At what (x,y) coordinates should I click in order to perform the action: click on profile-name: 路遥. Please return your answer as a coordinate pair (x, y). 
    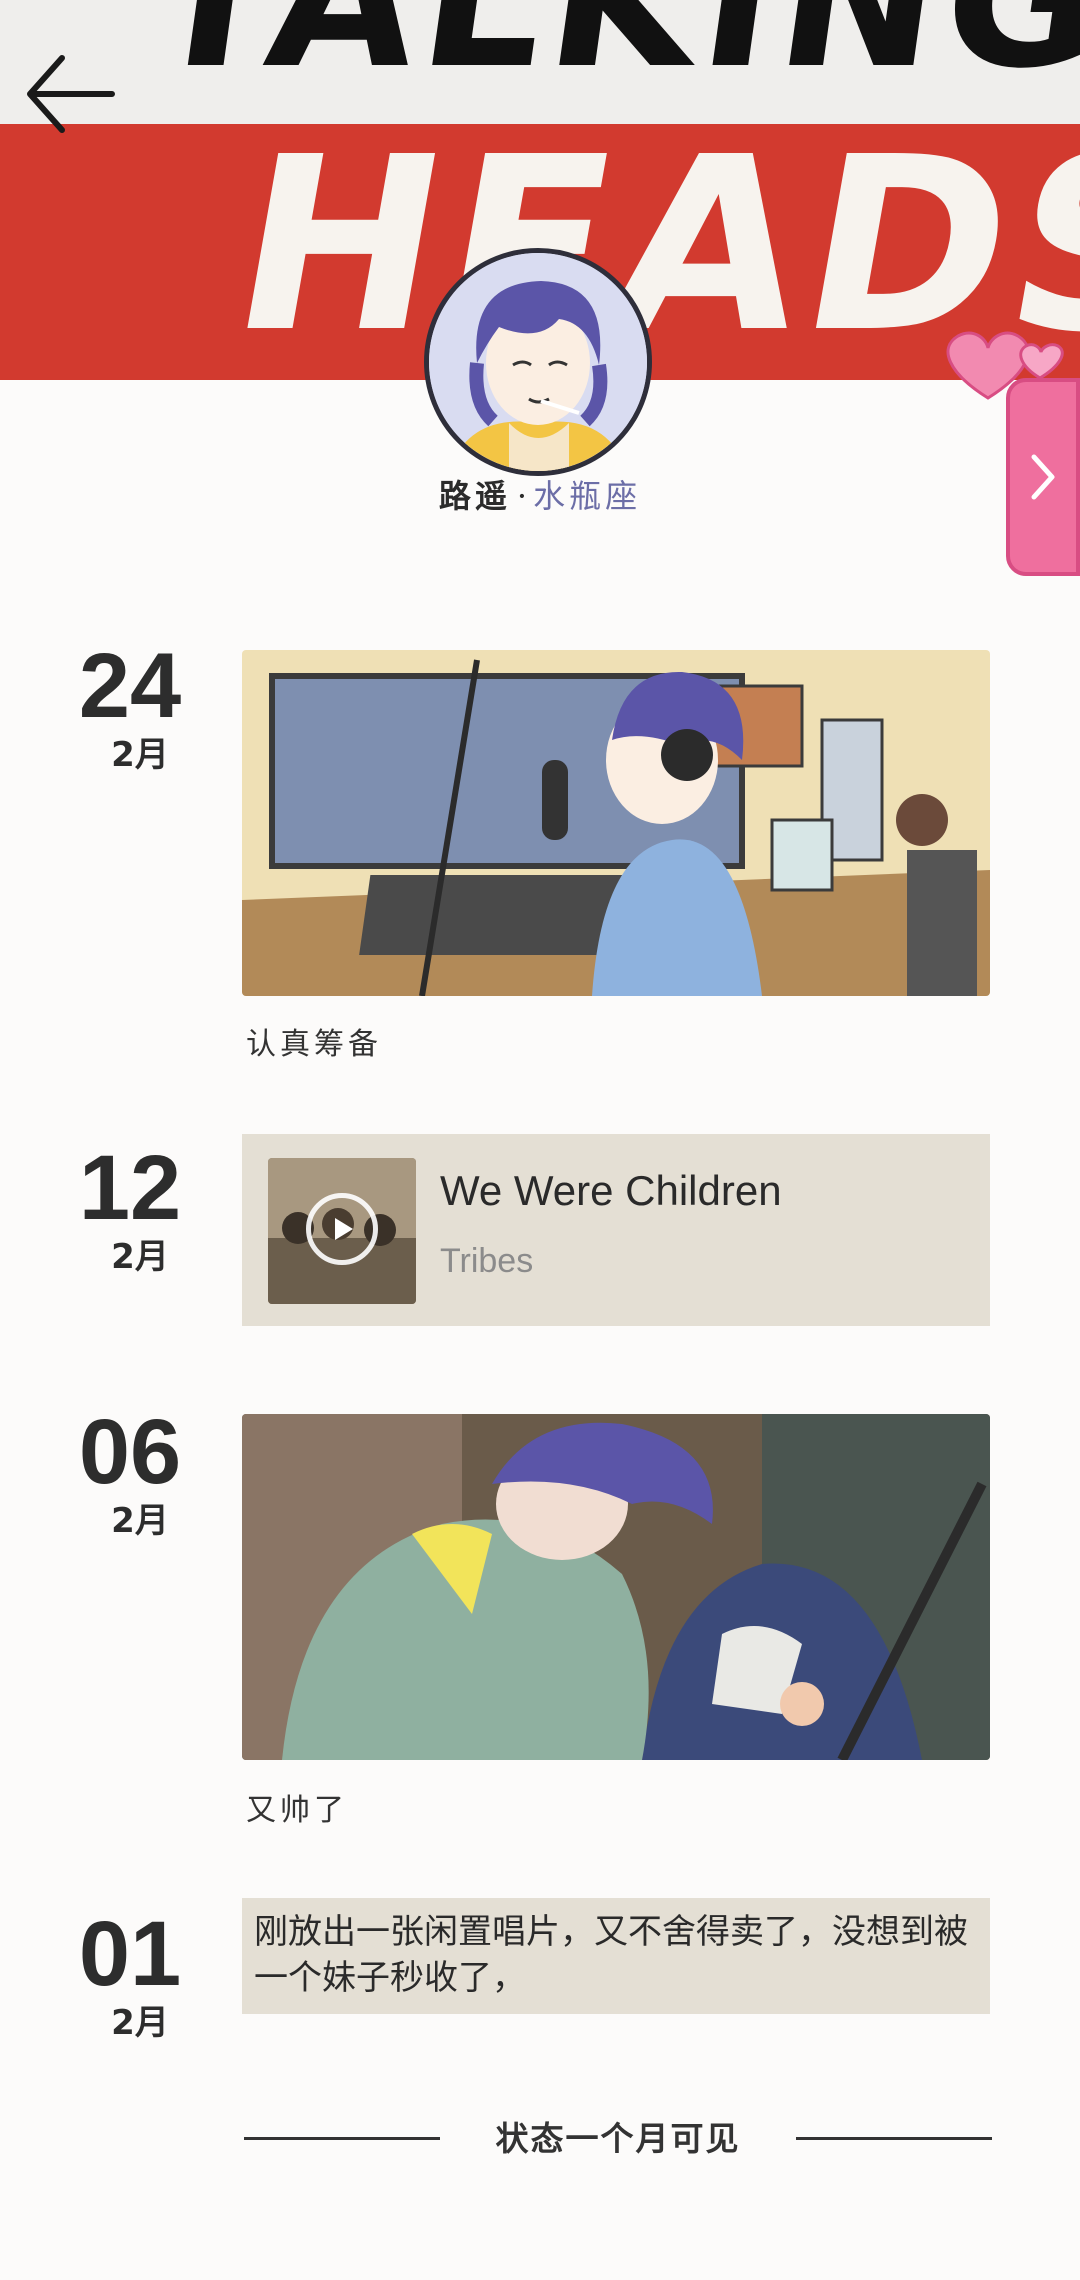
    Looking at the image, I should click on (474, 496).